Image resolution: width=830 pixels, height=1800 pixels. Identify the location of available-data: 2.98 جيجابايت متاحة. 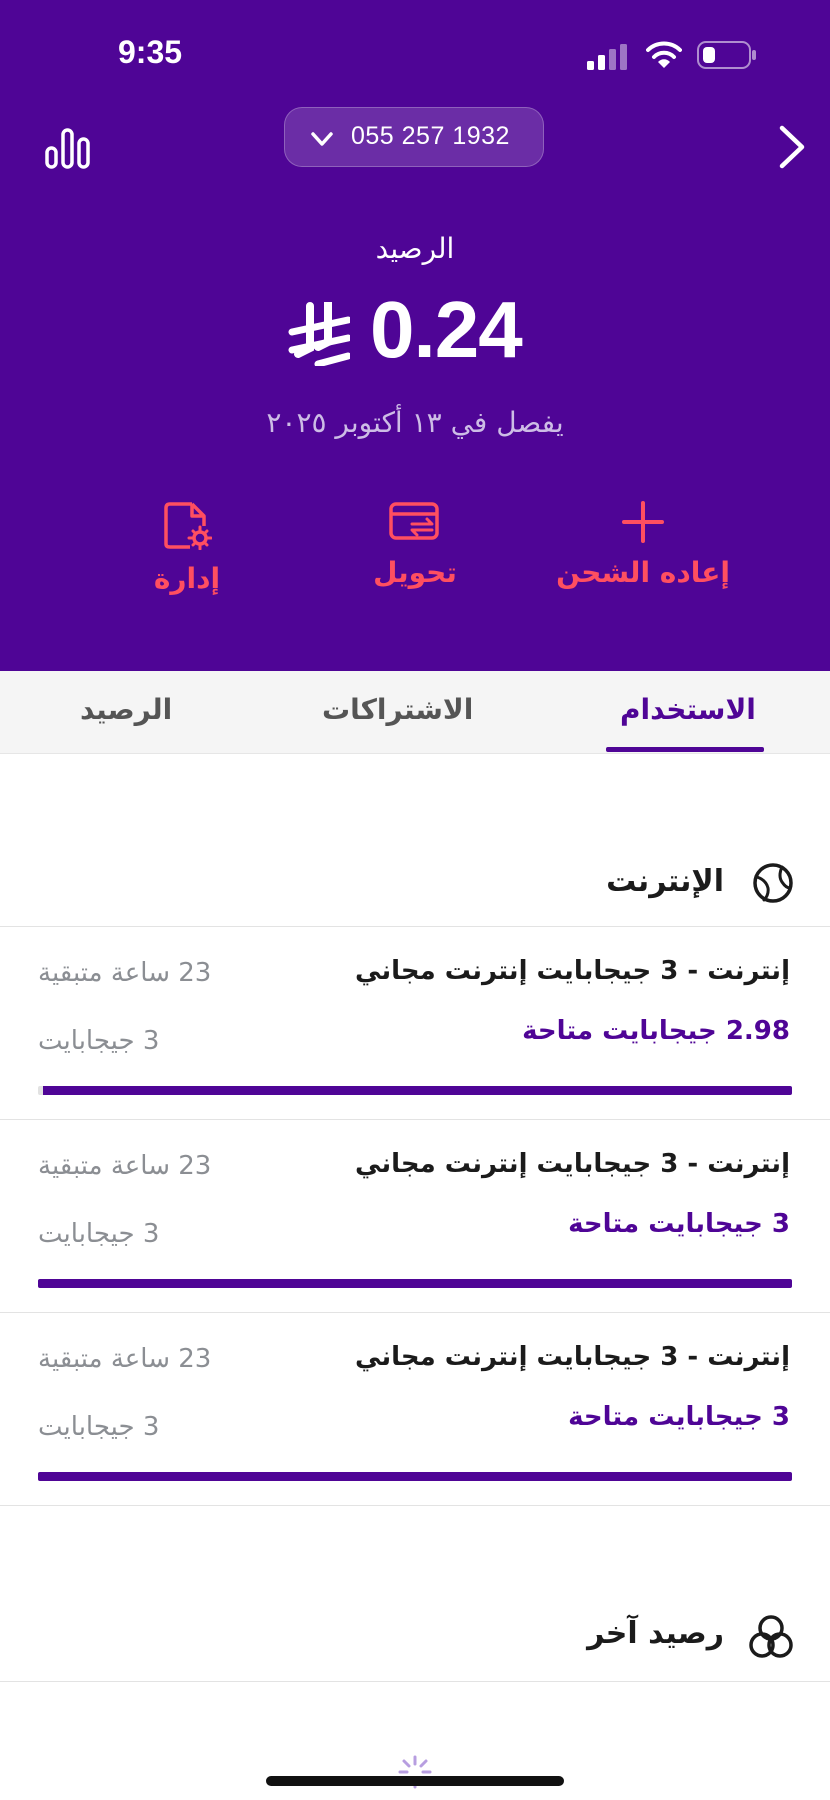
(656, 1031).